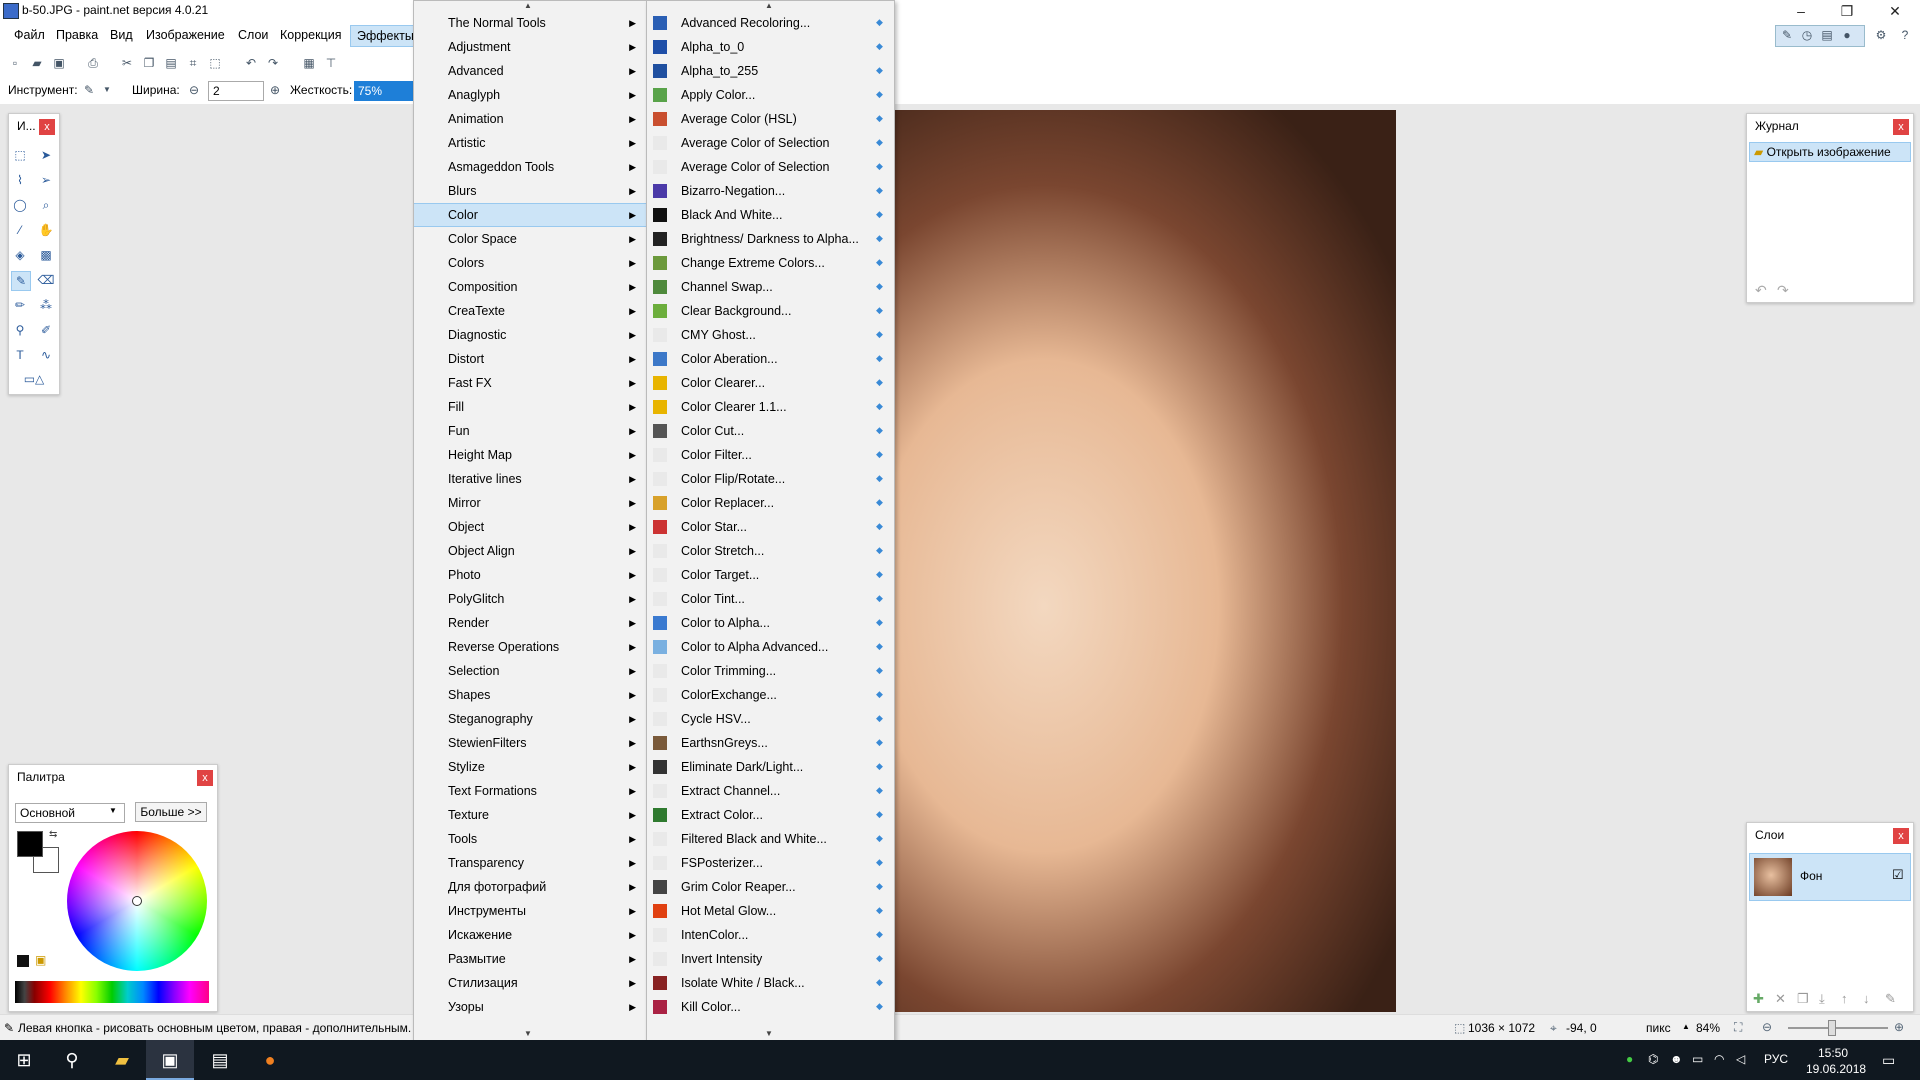 This screenshot has height=1080, width=1920. What do you see at coordinates (770, 359) in the screenshot?
I see `color-submenu-item: Color Aberation... ◆` at bounding box center [770, 359].